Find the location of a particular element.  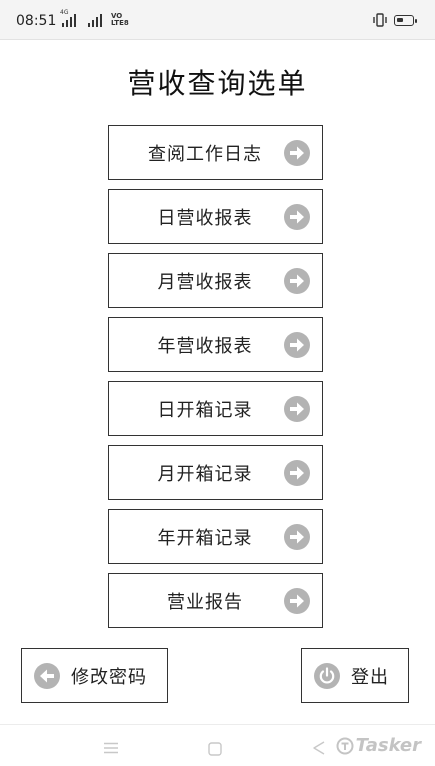

menu-button-work-log: 查阅工作日志 is located at coordinates (215, 152).